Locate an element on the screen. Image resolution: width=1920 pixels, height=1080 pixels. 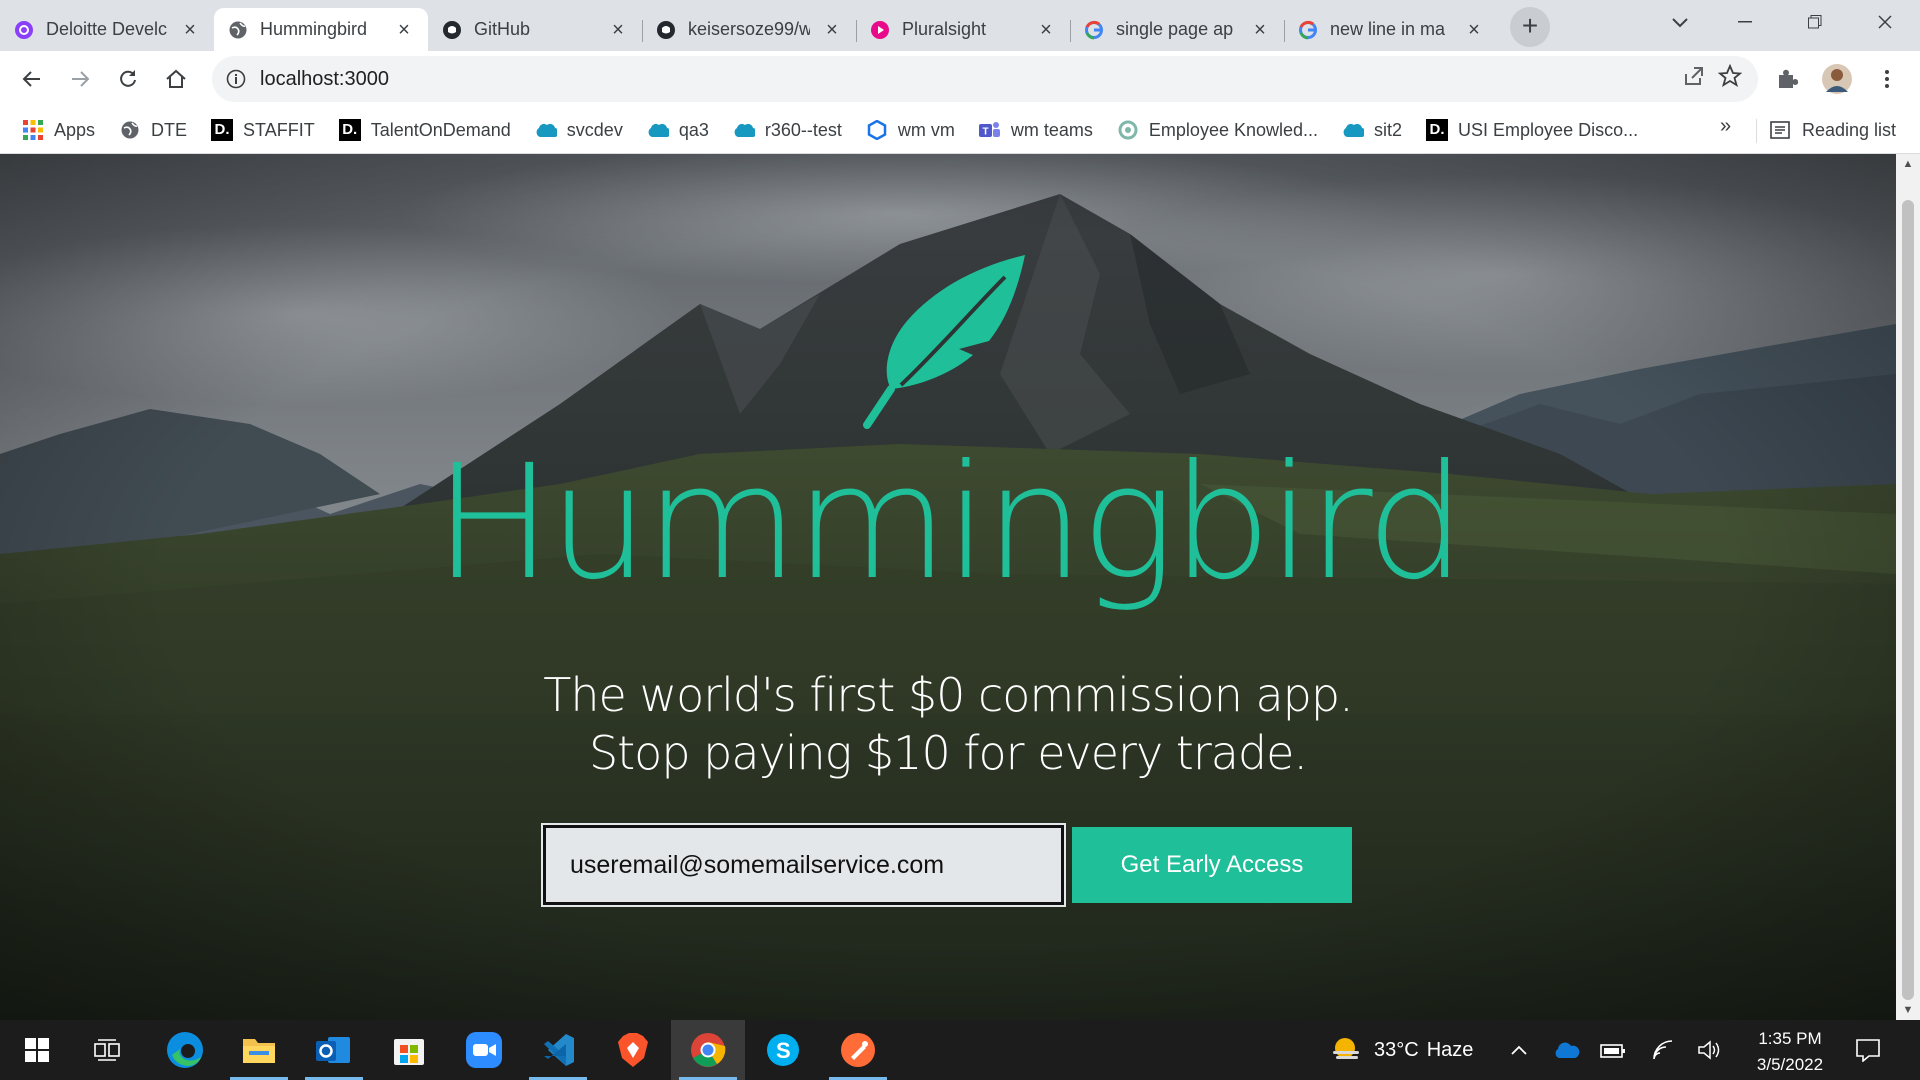
bookmark-apps: Apps is located at coordinates (63, 130).